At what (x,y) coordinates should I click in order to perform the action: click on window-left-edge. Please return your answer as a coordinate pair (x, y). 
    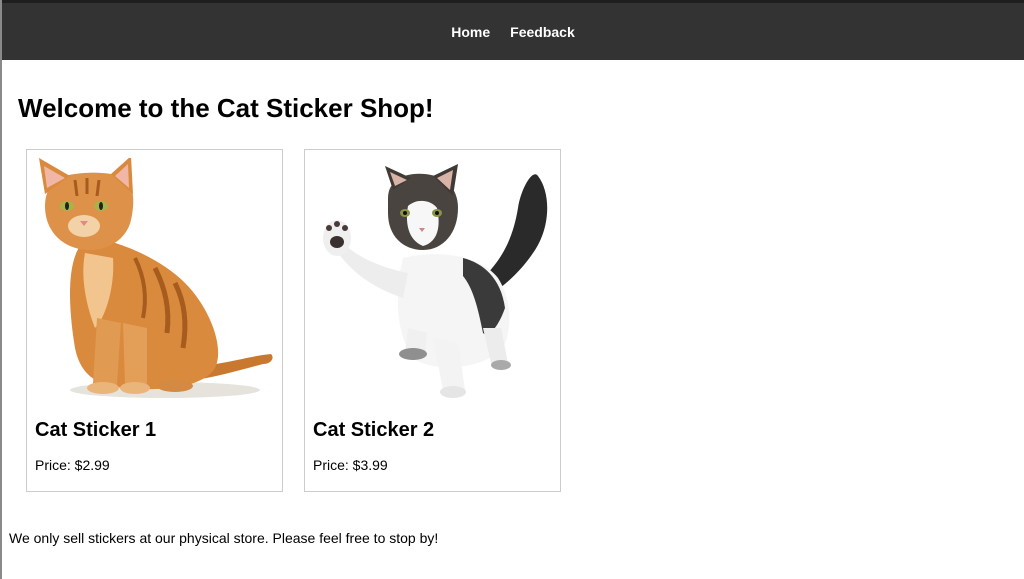
    Looking at the image, I should click on (1, 289).